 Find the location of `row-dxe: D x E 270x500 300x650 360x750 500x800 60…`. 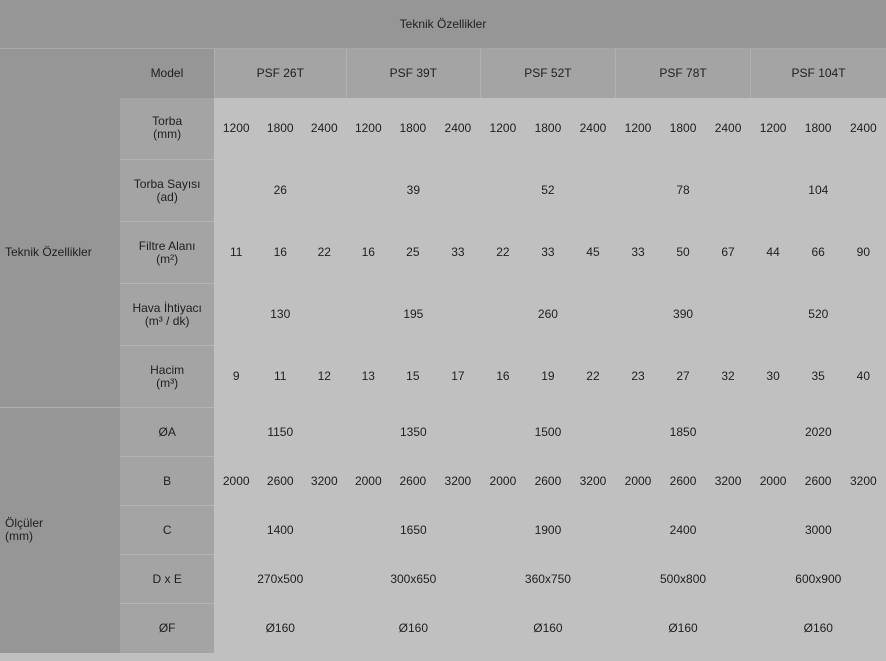

row-dxe: D x E 270x500 300x650 360x750 500x800 60… is located at coordinates (443, 579).